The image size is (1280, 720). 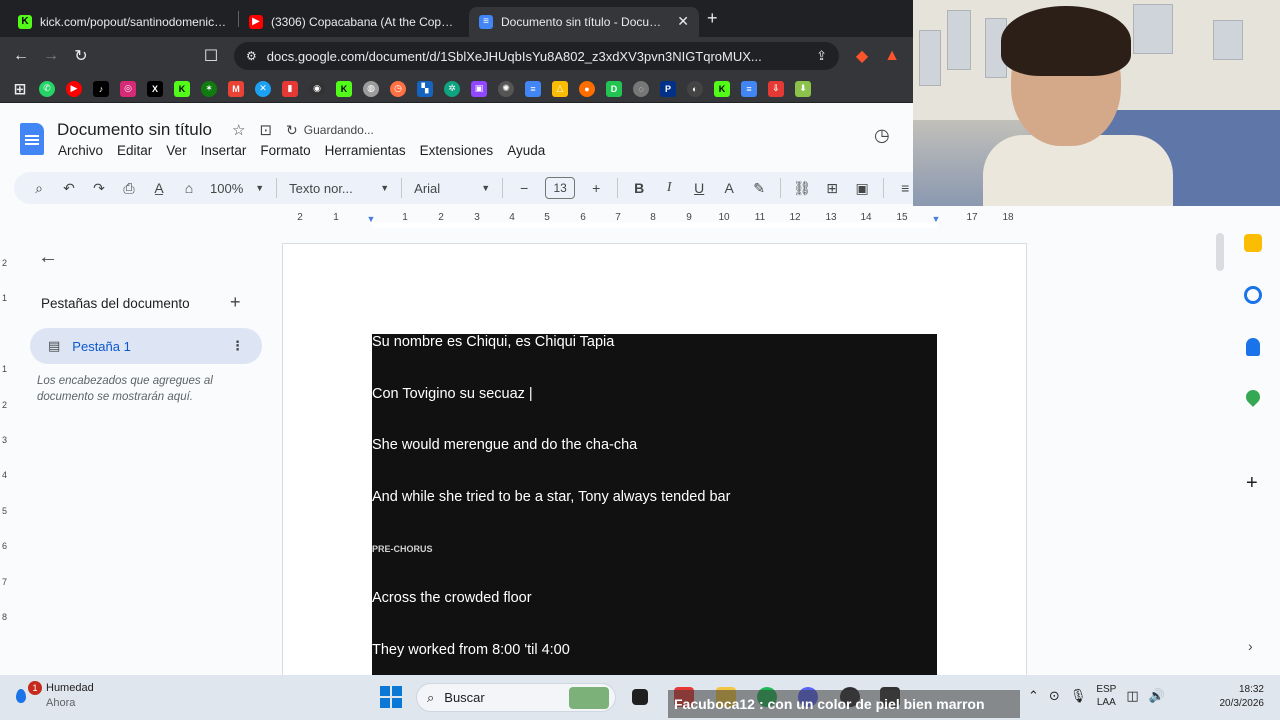 I want to click on menu-extensiones: Extensiones, so click(x=457, y=150).